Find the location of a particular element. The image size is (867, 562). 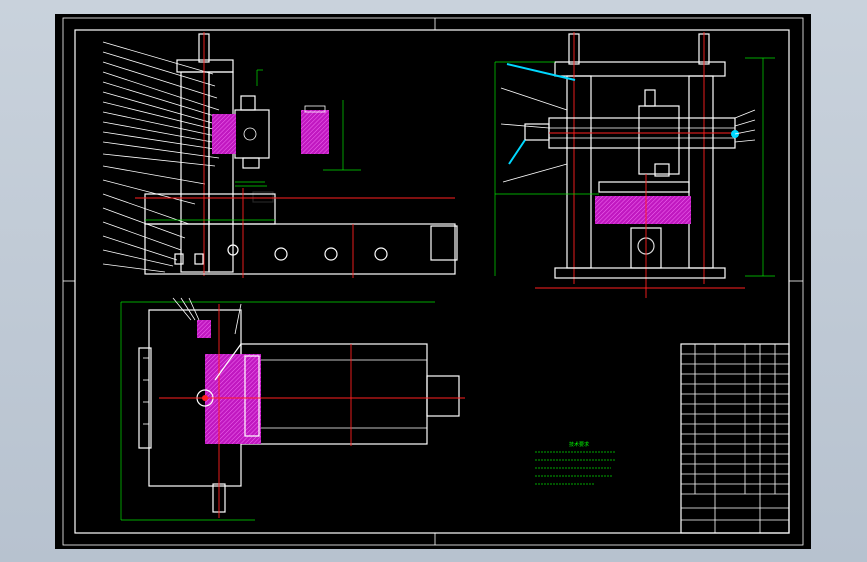

title-block is located at coordinates (735, 438).